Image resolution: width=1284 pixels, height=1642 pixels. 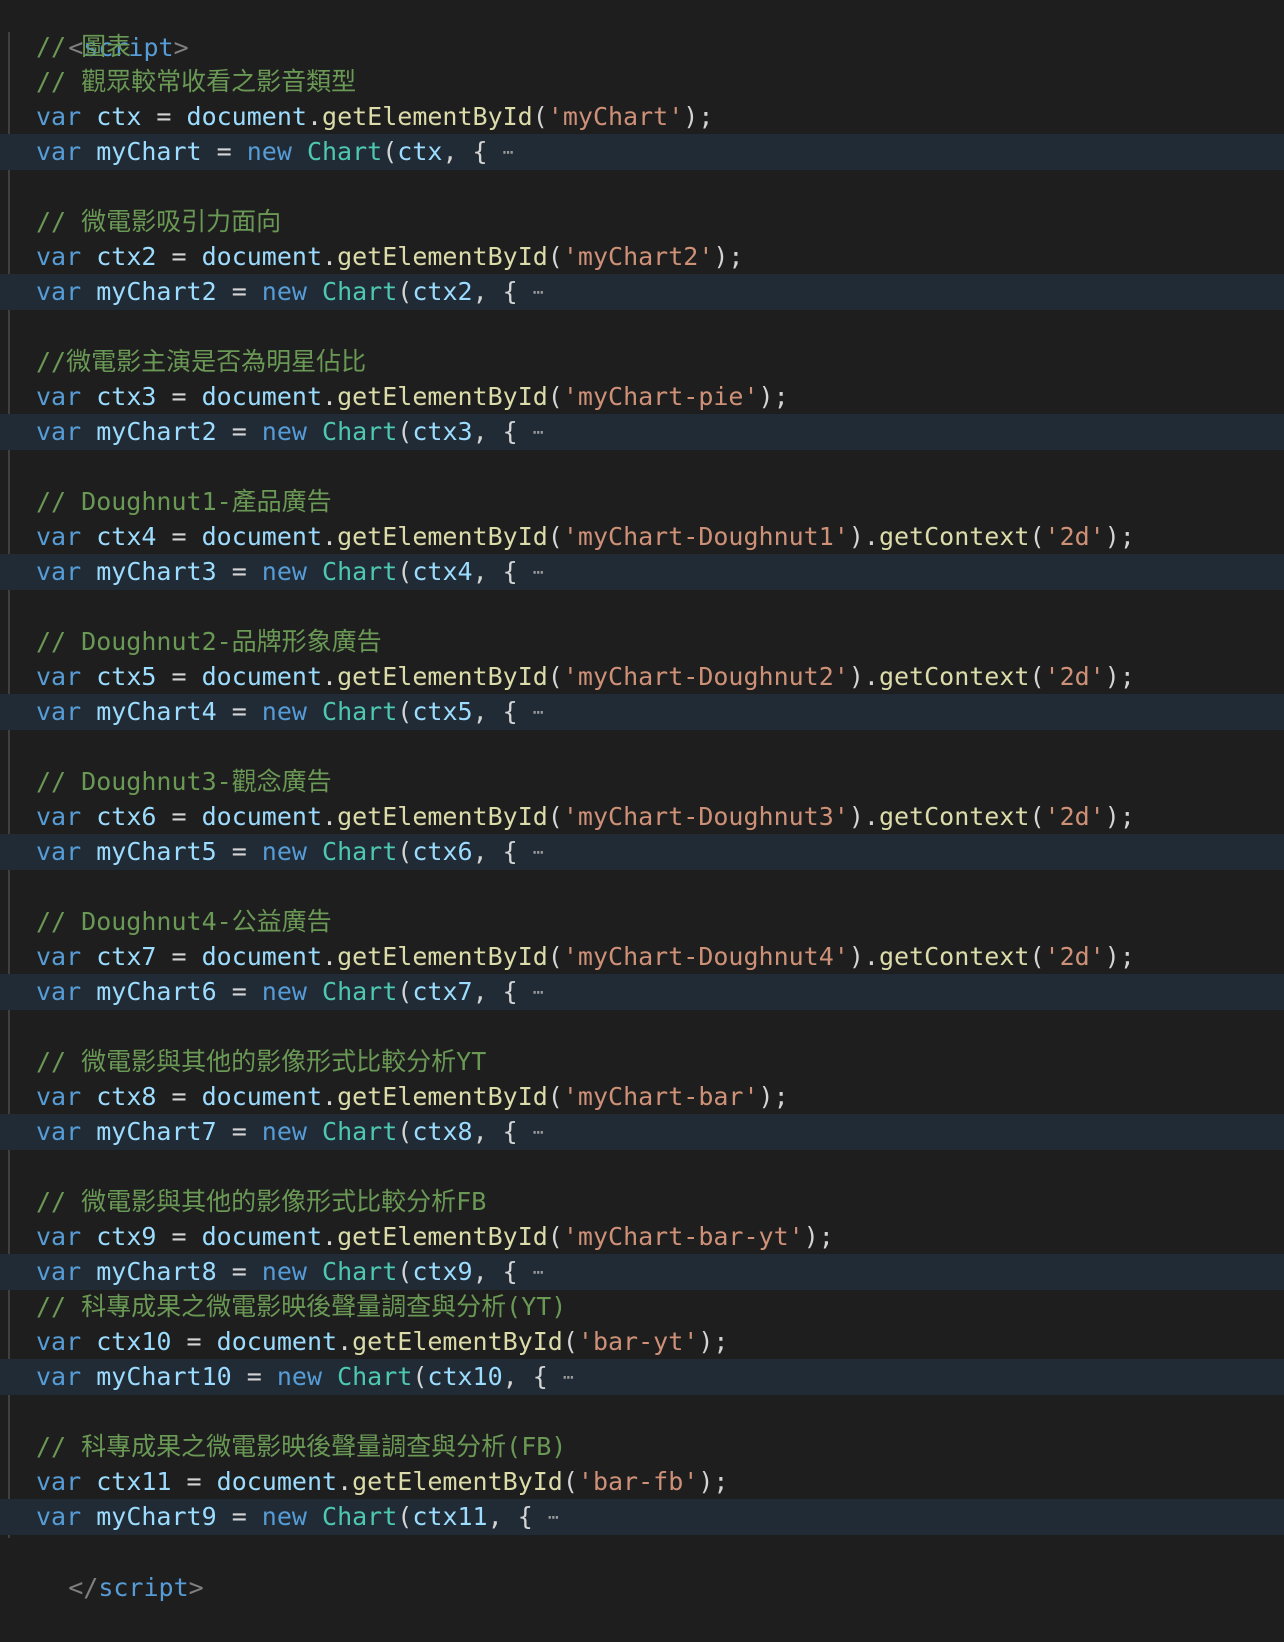 I want to click on code-line: // Doughnut4-公益廣告, so click(x=642, y=922).